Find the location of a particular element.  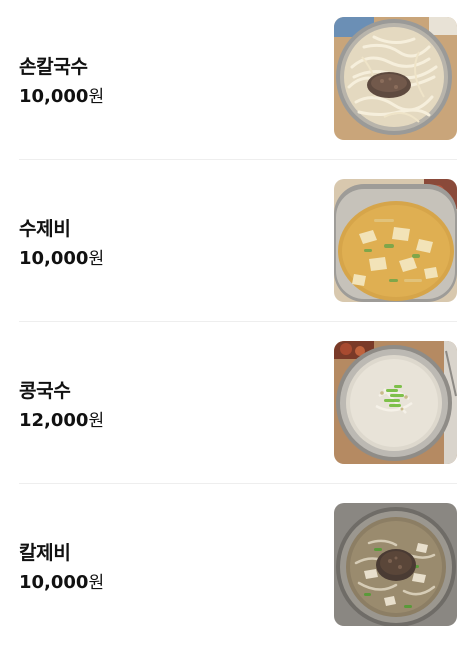

menu-item-price: 12,000원 is located at coordinates (61, 418).